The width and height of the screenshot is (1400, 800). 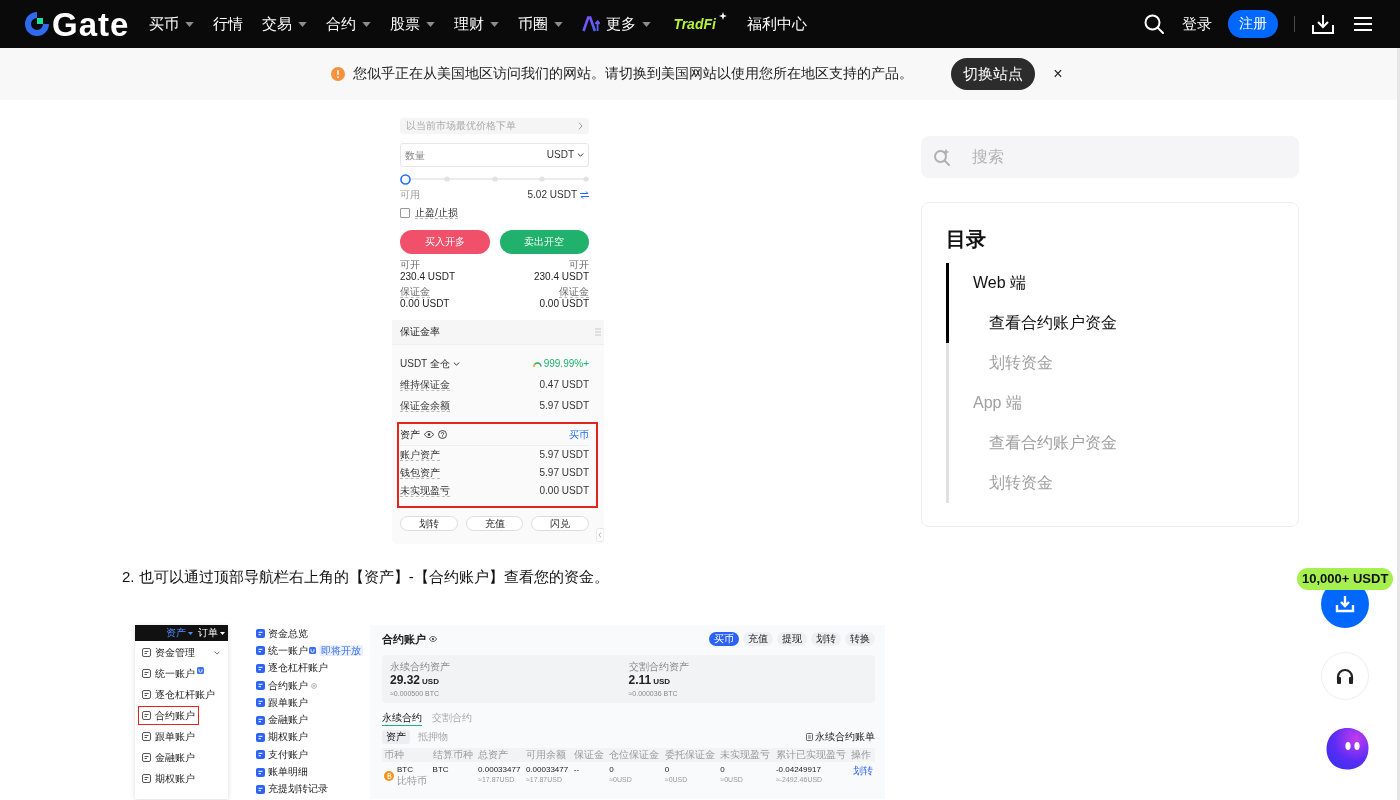 I want to click on header-menu-link: 订单, so click(x=211, y=633).